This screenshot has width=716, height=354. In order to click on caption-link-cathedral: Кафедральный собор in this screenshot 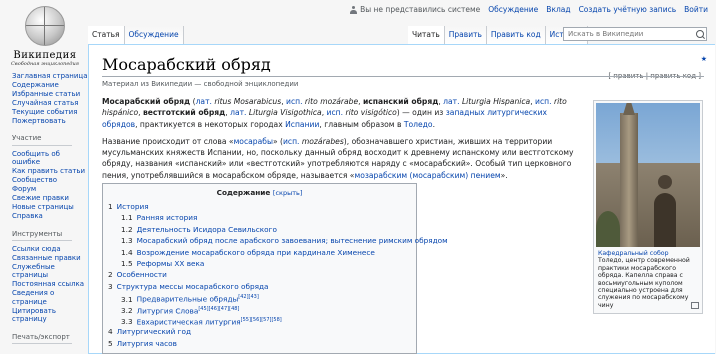, I will do `click(633, 253)`.